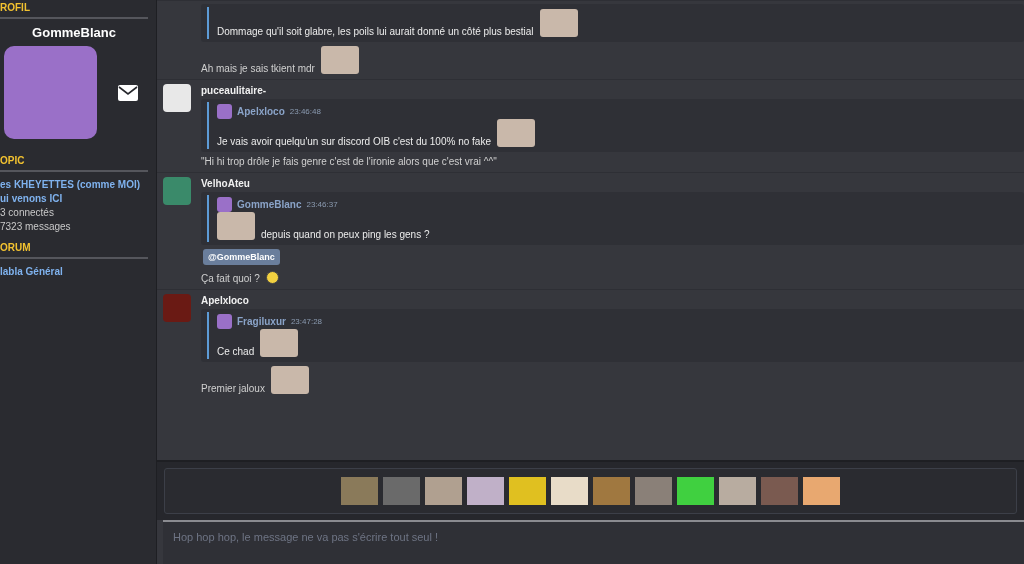 Image resolution: width=1024 pixels, height=564 pixels. What do you see at coordinates (241, 257) in the screenshot?
I see `mention-tag: @GommeBlanc` at bounding box center [241, 257].